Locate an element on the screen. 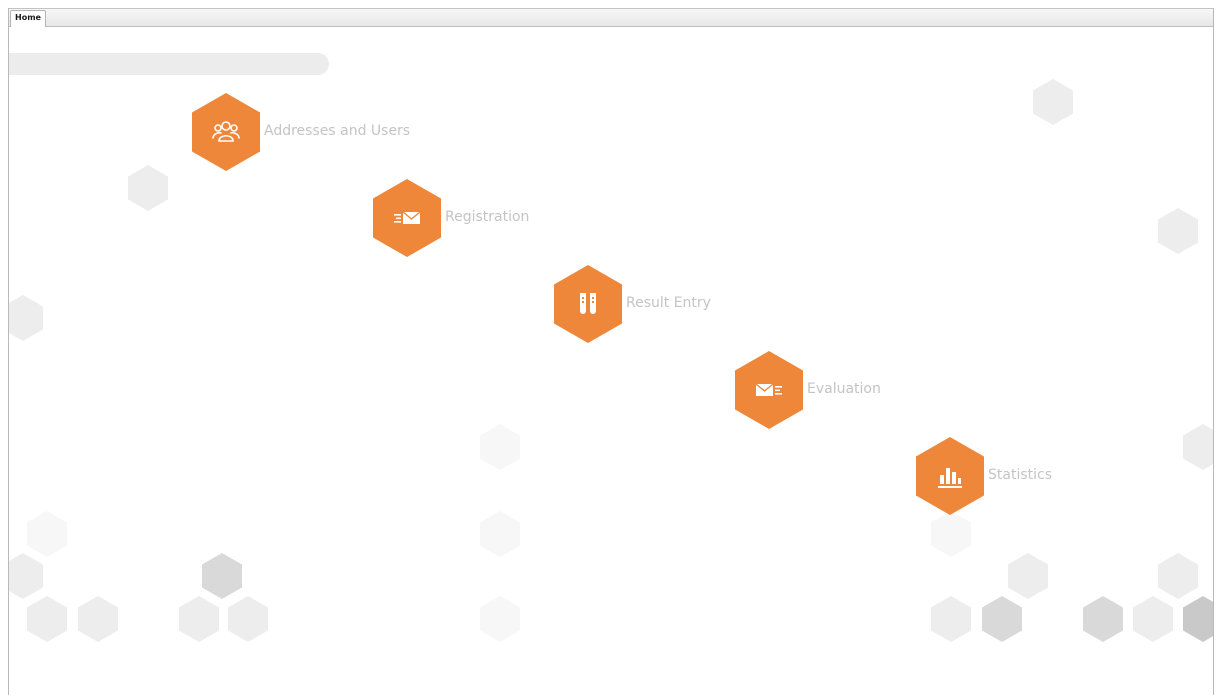 The image size is (1224, 695). menu-item-label: Registration is located at coordinates (487, 217).